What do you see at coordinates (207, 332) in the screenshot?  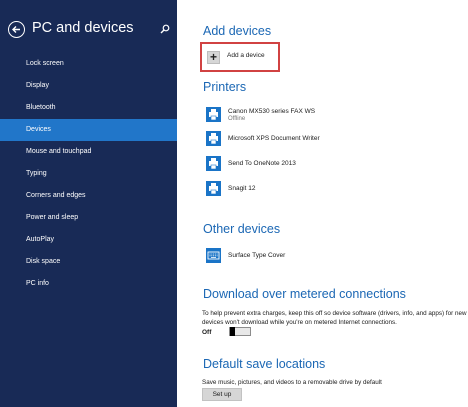 I see `toggle-state-label: Off` at bounding box center [207, 332].